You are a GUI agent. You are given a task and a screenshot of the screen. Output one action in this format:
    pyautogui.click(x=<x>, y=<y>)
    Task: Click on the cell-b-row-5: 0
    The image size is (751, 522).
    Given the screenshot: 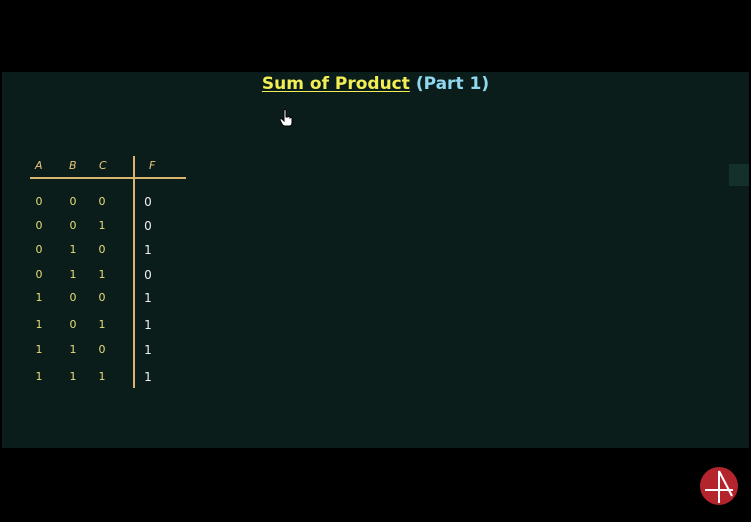 What is the action you would take?
    pyautogui.click(x=73, y=297)
    